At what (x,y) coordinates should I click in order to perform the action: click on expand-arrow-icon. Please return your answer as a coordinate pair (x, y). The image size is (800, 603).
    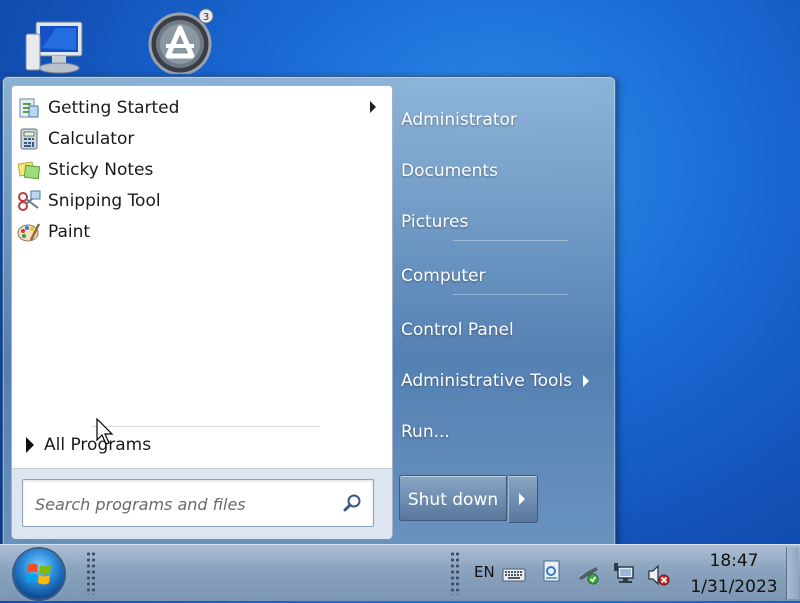
    Looking at the image, I should click on (30, 445).